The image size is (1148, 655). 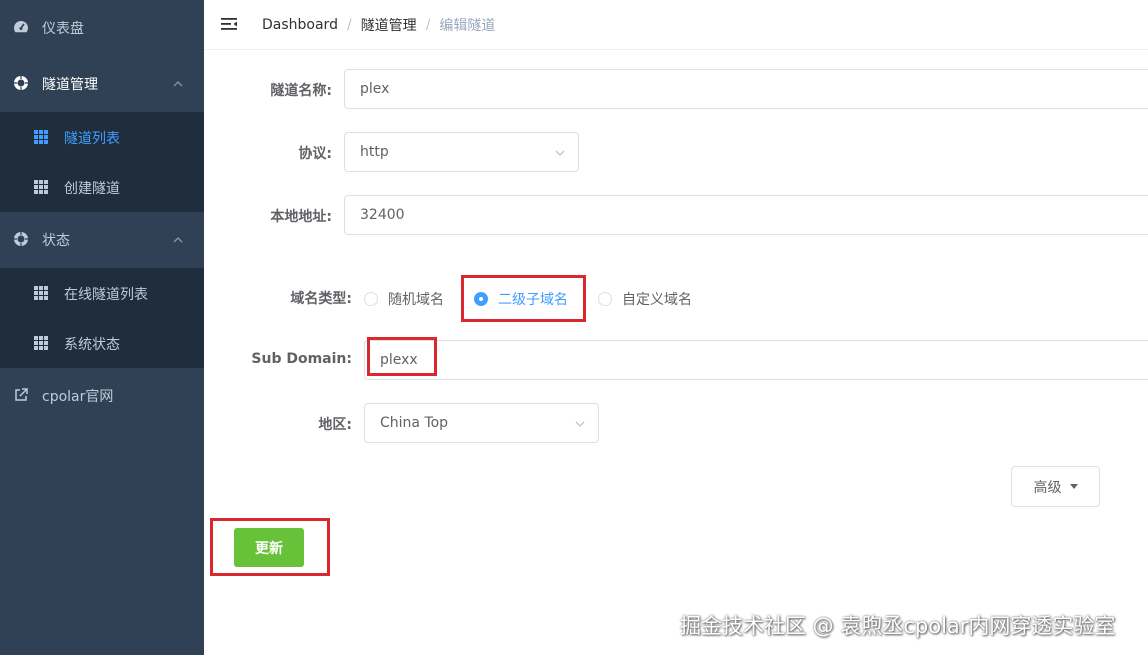 I want to click on radio-label: 随机域名, so click(x=416, y=300).